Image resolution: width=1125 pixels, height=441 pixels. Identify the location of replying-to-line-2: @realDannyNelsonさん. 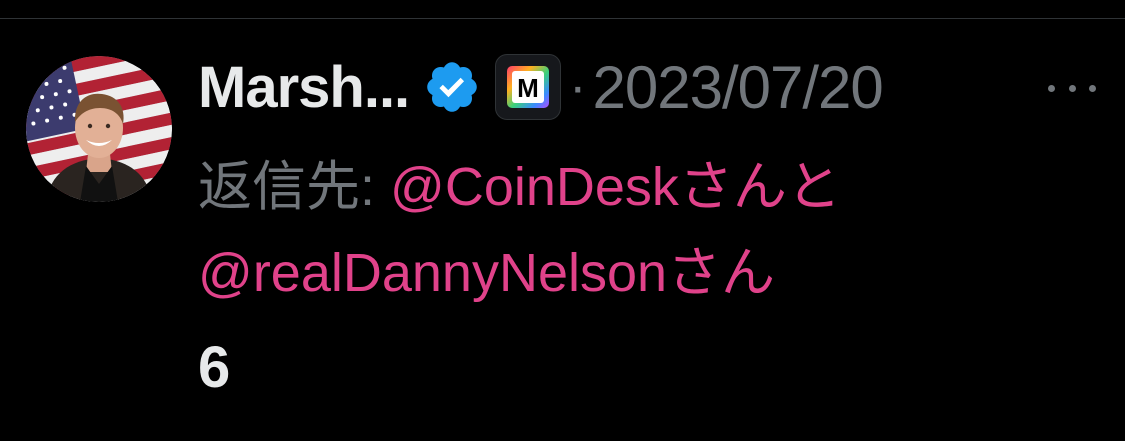
(486, 267).